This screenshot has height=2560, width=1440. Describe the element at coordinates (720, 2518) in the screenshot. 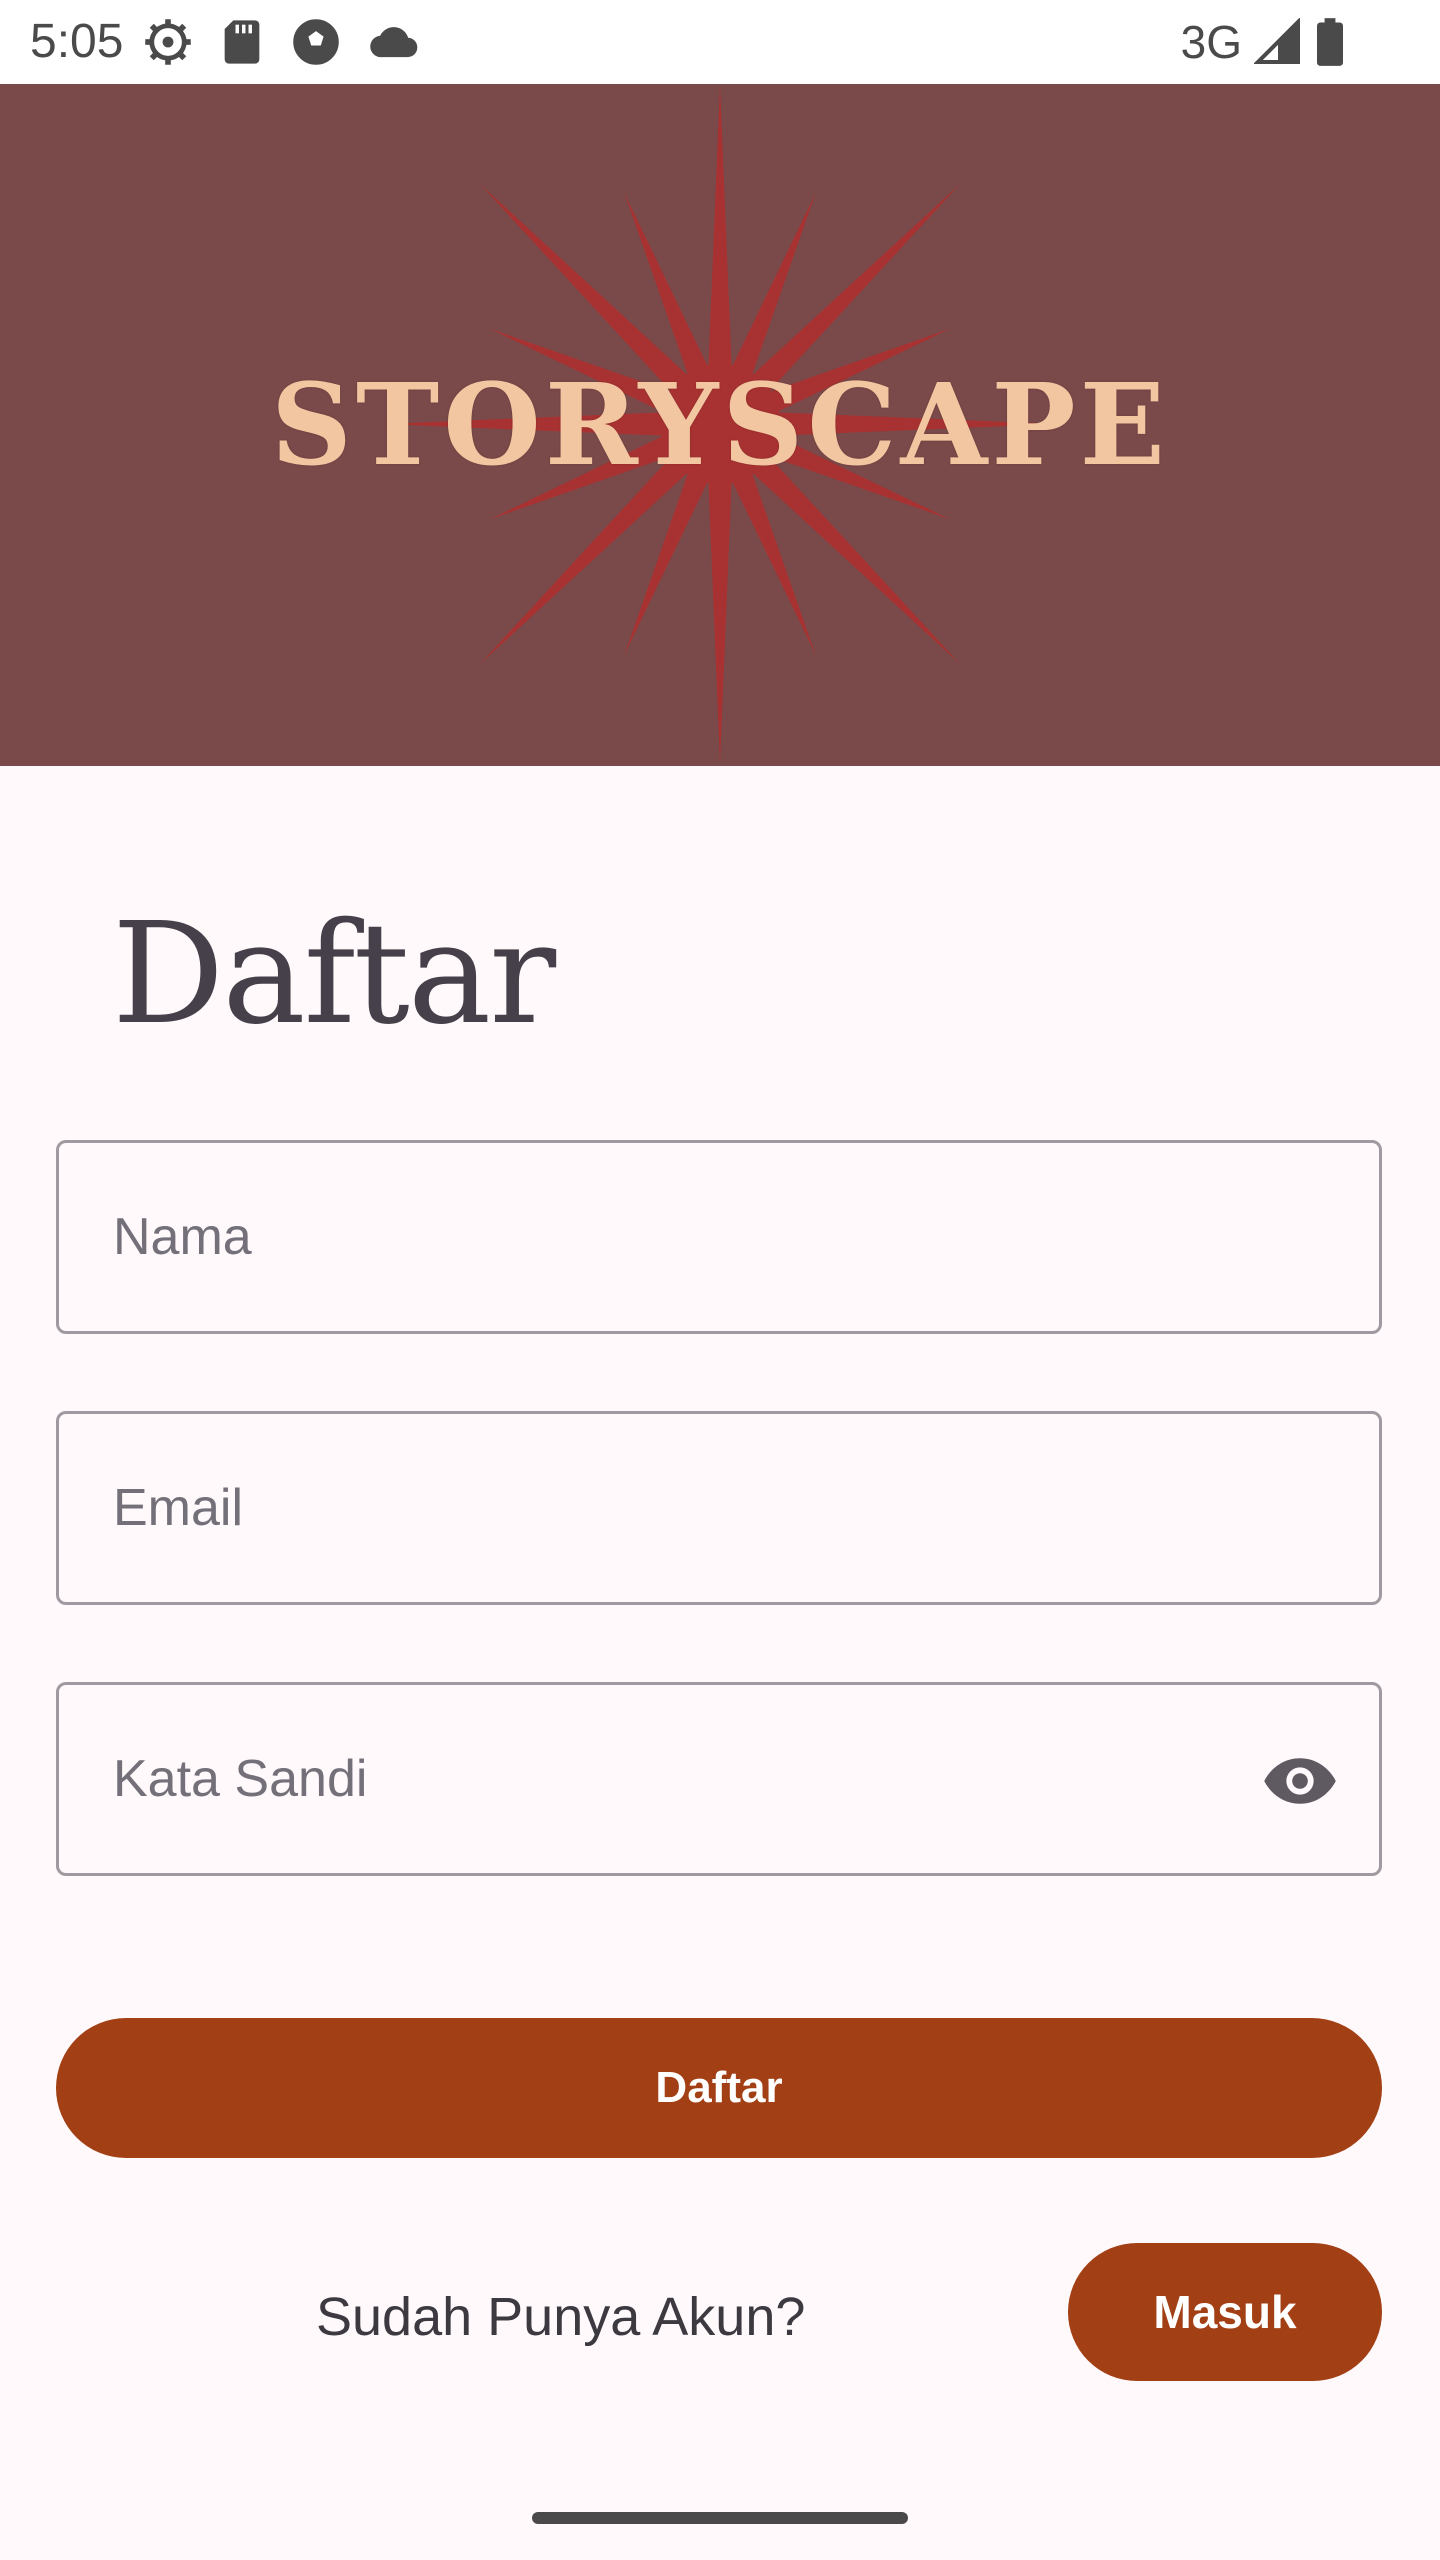

I see `home-indicator` at that location.